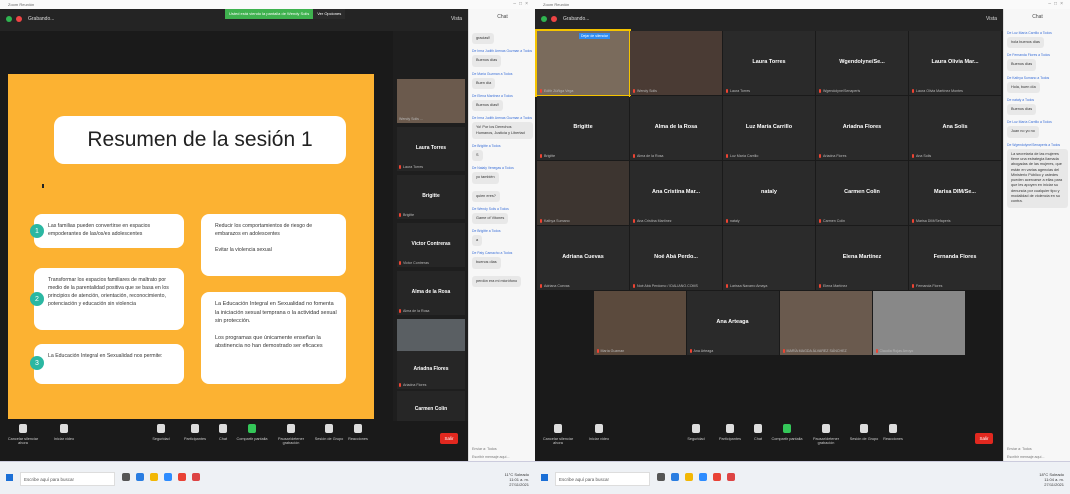 This screenshot has width=1070, height=494. Describe the element at coordinates (583, 63) in the screenshot. I see `participant-video-tile: Edith Zúñiga Vega Dejar de silenciar` at that location.